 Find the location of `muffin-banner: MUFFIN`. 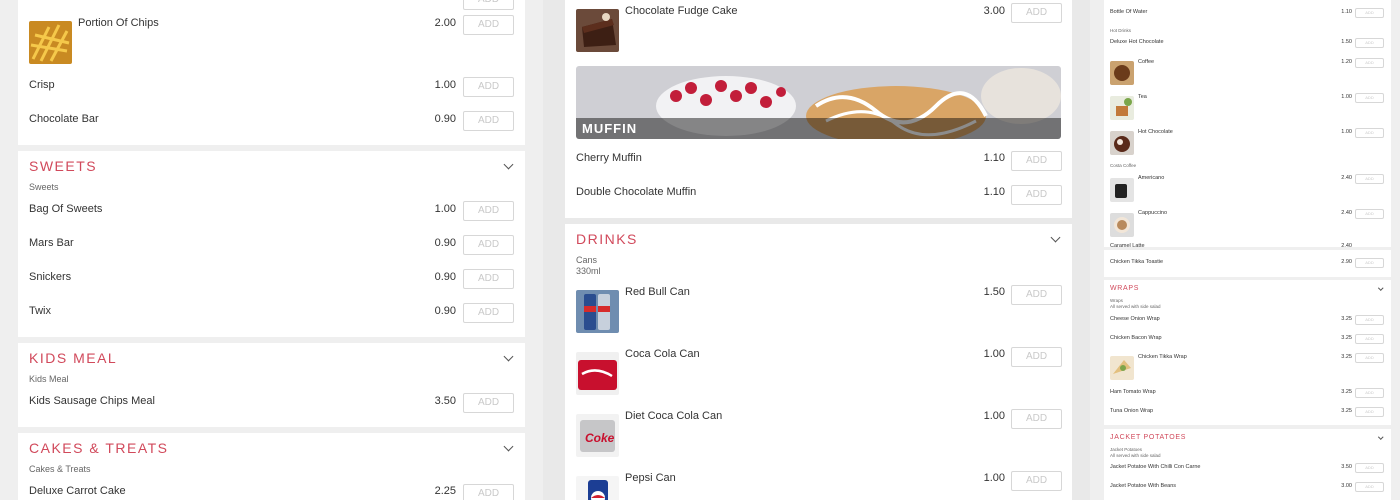

muffin-banner: MUFFIN is located at coordinates (818, 102).